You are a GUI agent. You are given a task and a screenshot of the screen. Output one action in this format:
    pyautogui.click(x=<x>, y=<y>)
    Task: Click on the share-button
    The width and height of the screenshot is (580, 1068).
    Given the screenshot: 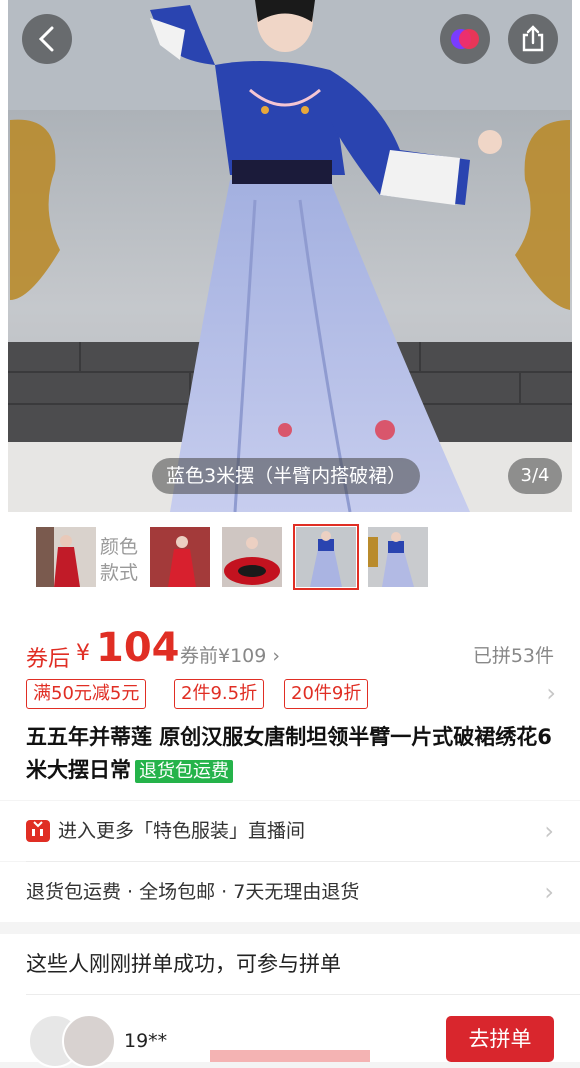 What is the action you would take?
    pyautogui.click(x=533, y=39)
    